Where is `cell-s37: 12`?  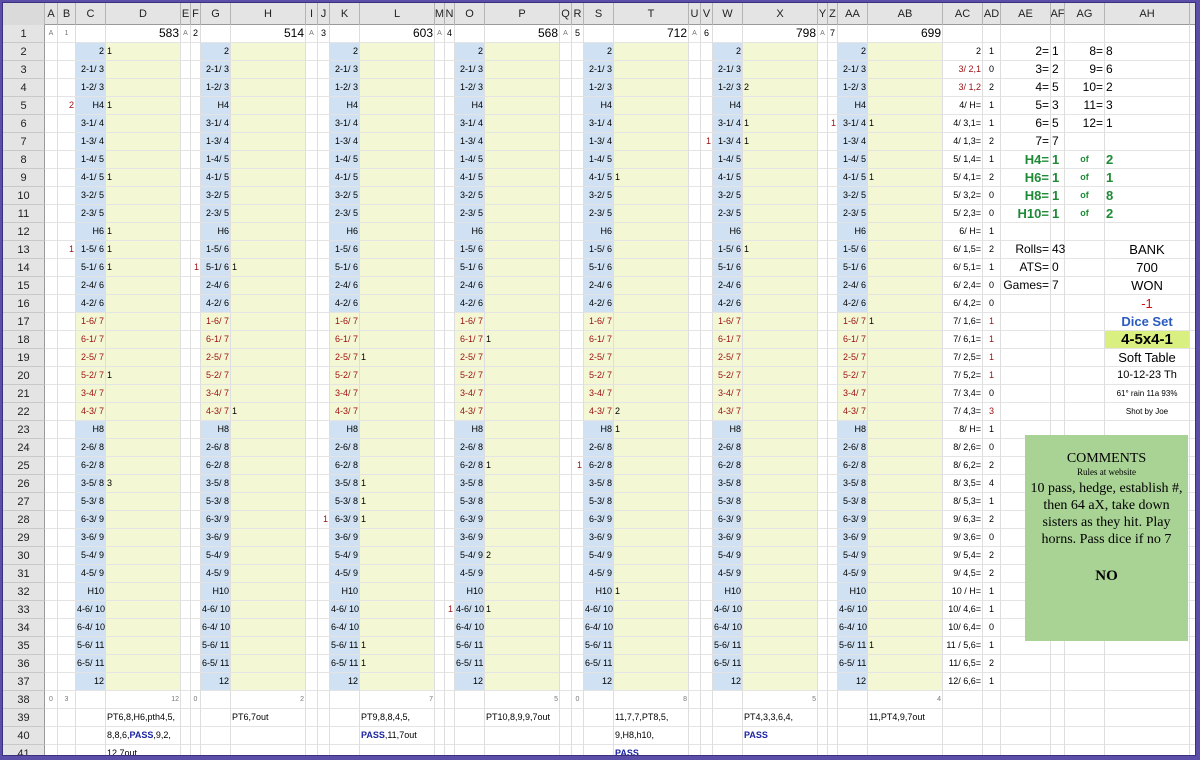 cell-s37: 12 is located at coordinates (599, 682).